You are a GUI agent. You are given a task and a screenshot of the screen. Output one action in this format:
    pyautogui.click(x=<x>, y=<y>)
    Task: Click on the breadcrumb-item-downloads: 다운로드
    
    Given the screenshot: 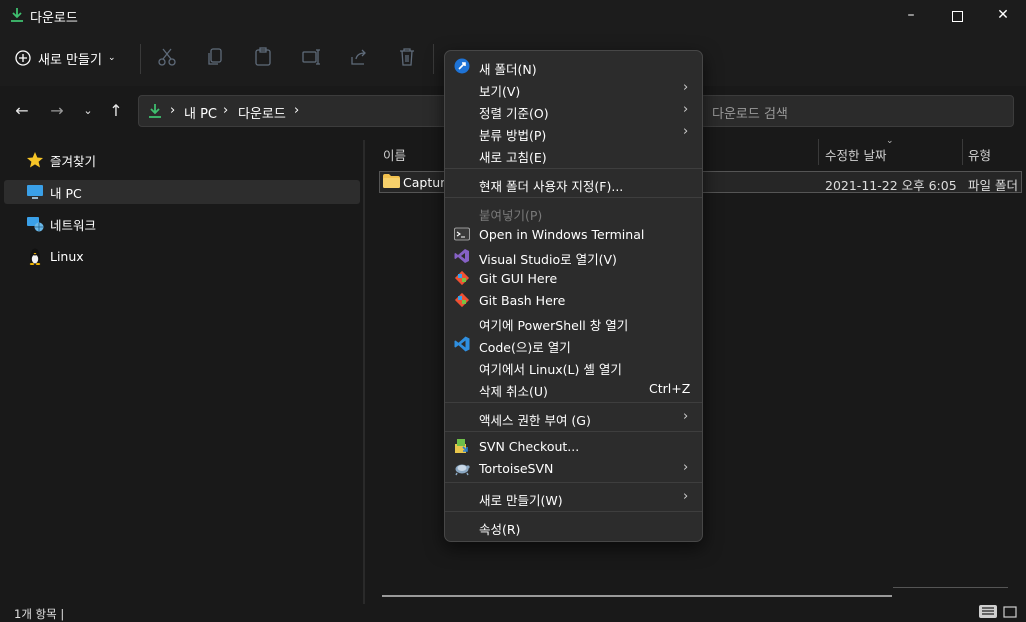 What is the action you would take?
    pyautogui.click(x=262, y=112)
    